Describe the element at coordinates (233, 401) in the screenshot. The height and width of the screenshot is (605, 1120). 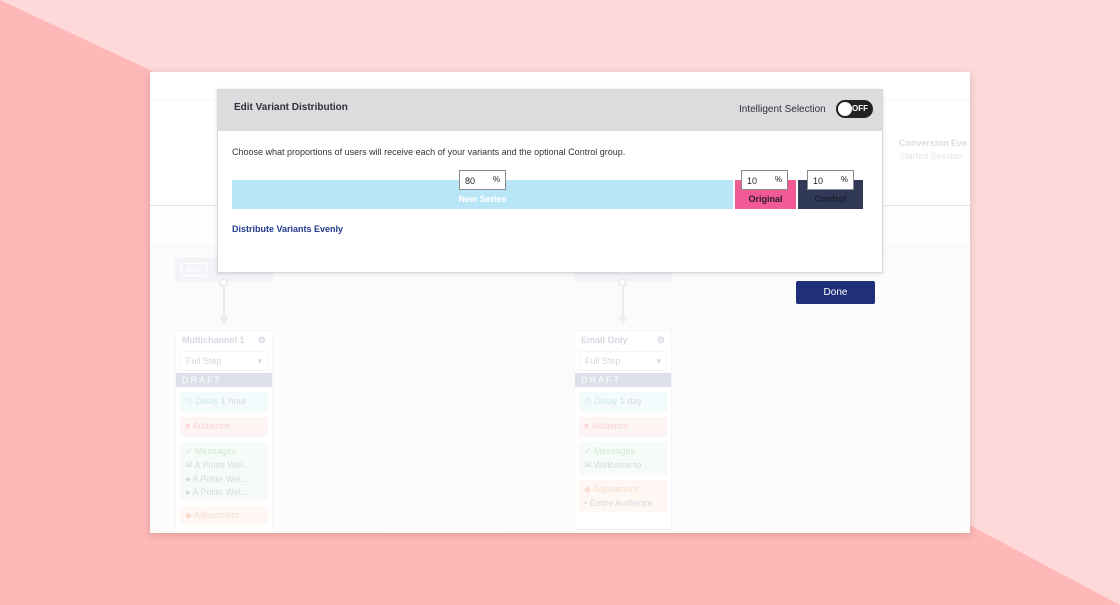
I see `delay-value: 1 hour` at that location.